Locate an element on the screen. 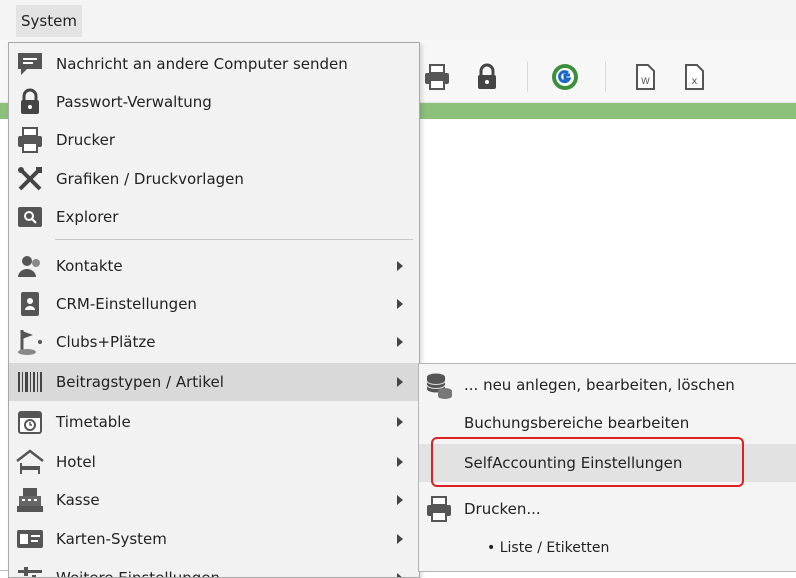 The width and height of the screenshot is (796, 578). submenu-item-liste-etiketten: • Liste / Etiketten is located at coordinates (607, 548).